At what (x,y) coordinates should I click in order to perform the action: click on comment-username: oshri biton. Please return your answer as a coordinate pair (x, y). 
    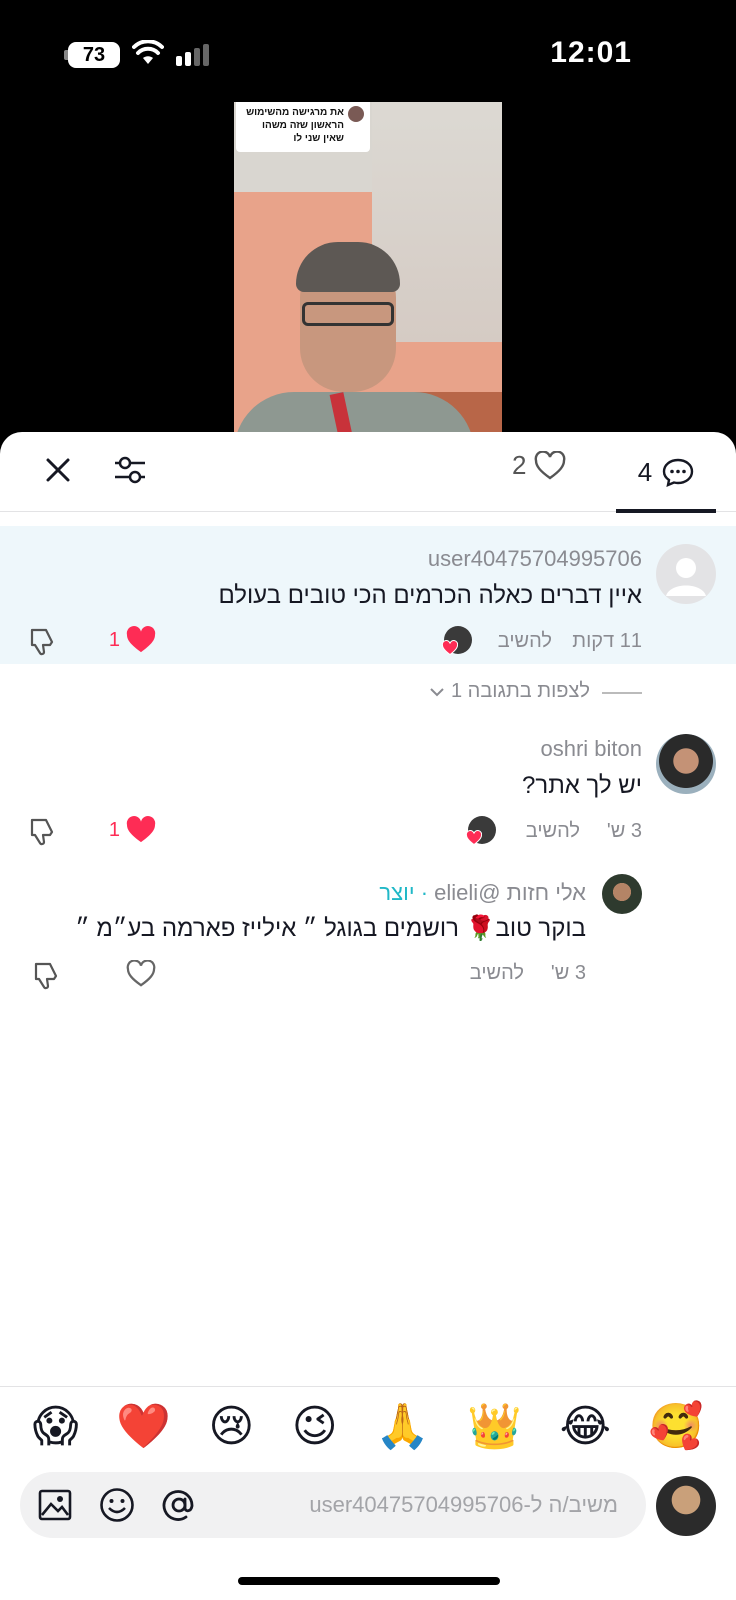
    Looking at the image, I should click on (591, 749).